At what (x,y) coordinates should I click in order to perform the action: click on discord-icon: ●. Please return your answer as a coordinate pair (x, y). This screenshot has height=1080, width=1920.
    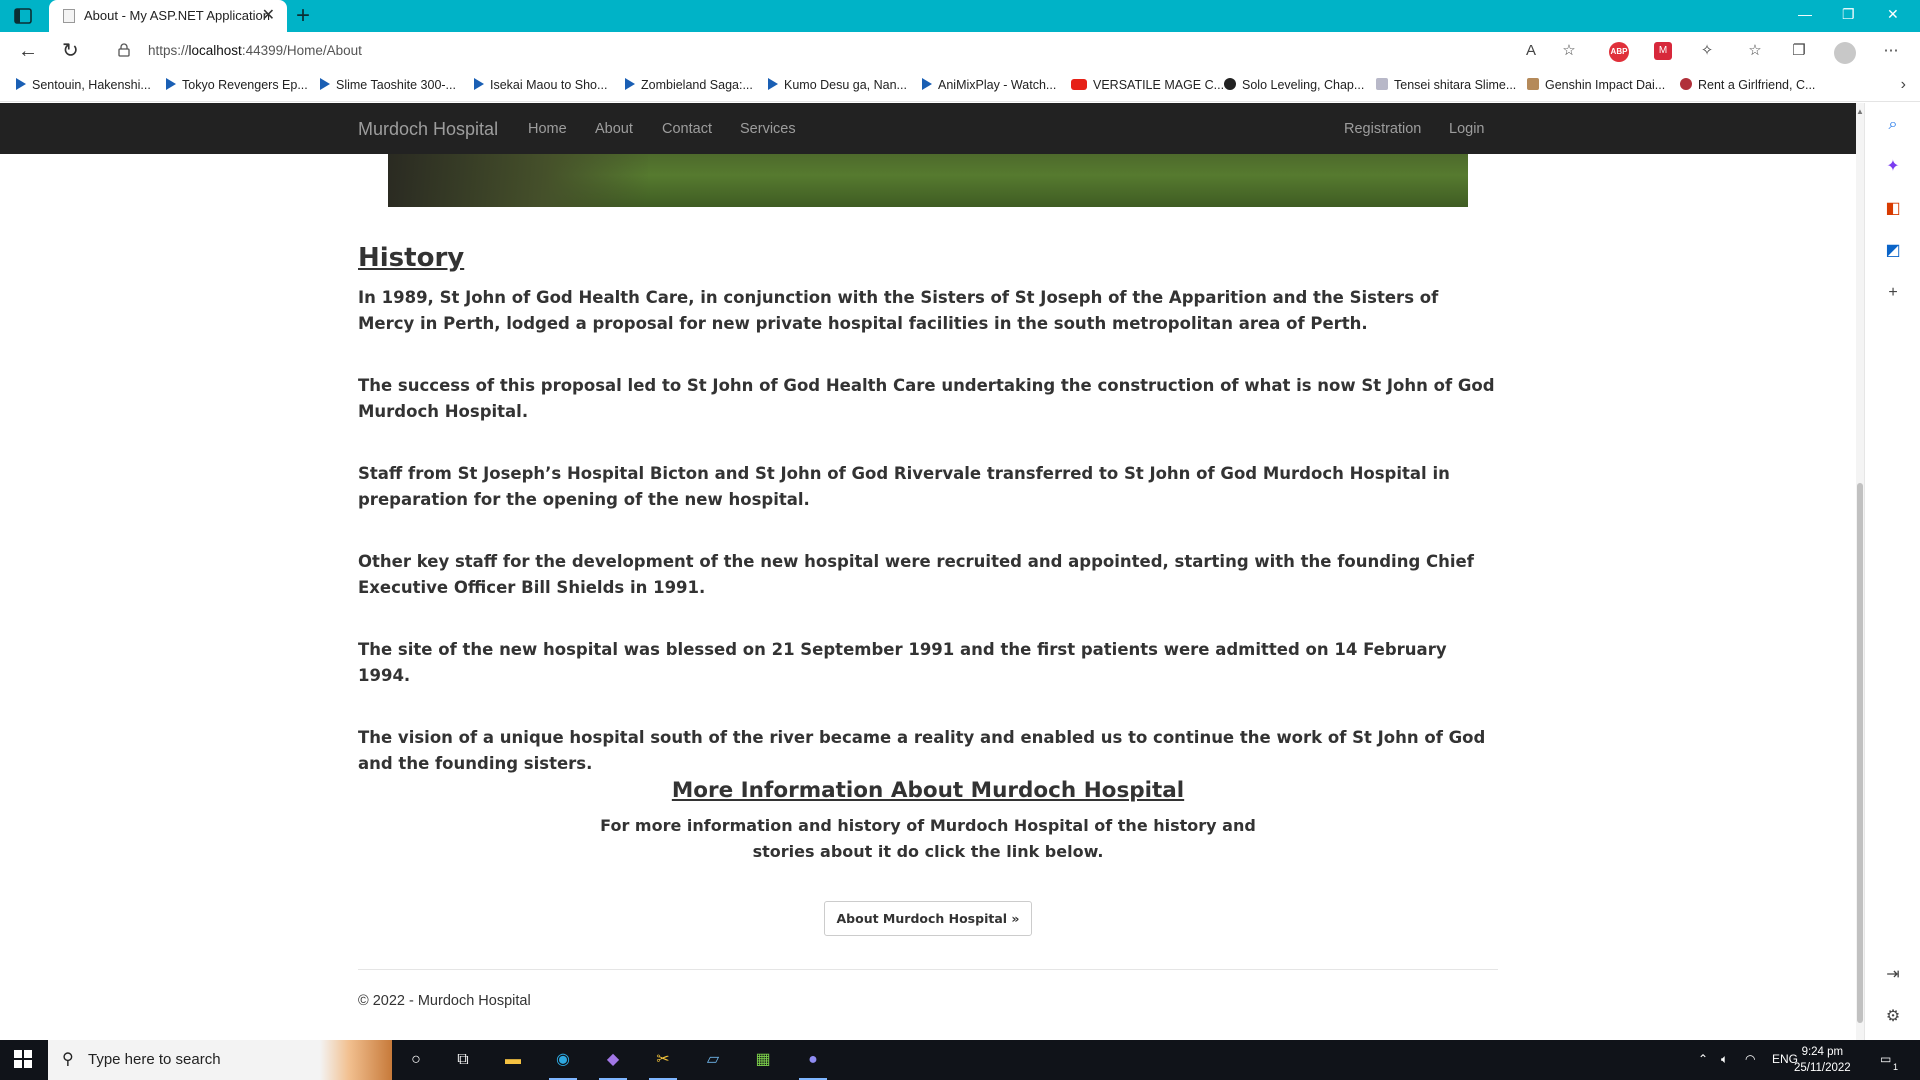
    Looking at the image, I should click on (813, 1064).